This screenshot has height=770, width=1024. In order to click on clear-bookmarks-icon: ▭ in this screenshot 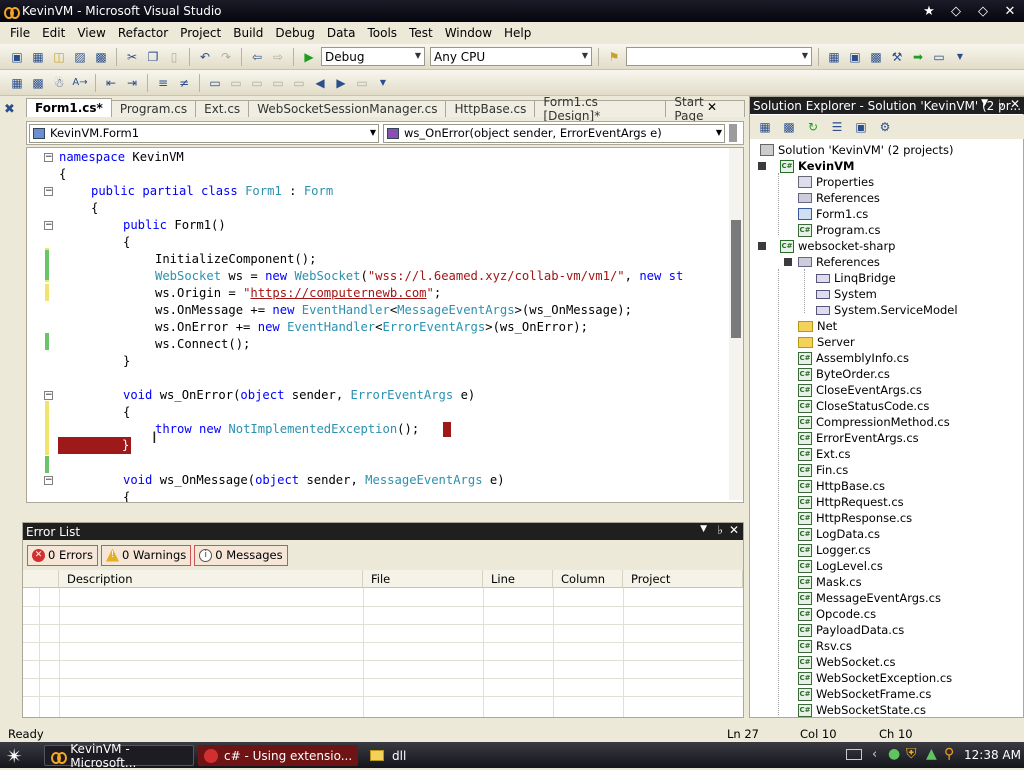, I will do `click(362, 83)`.